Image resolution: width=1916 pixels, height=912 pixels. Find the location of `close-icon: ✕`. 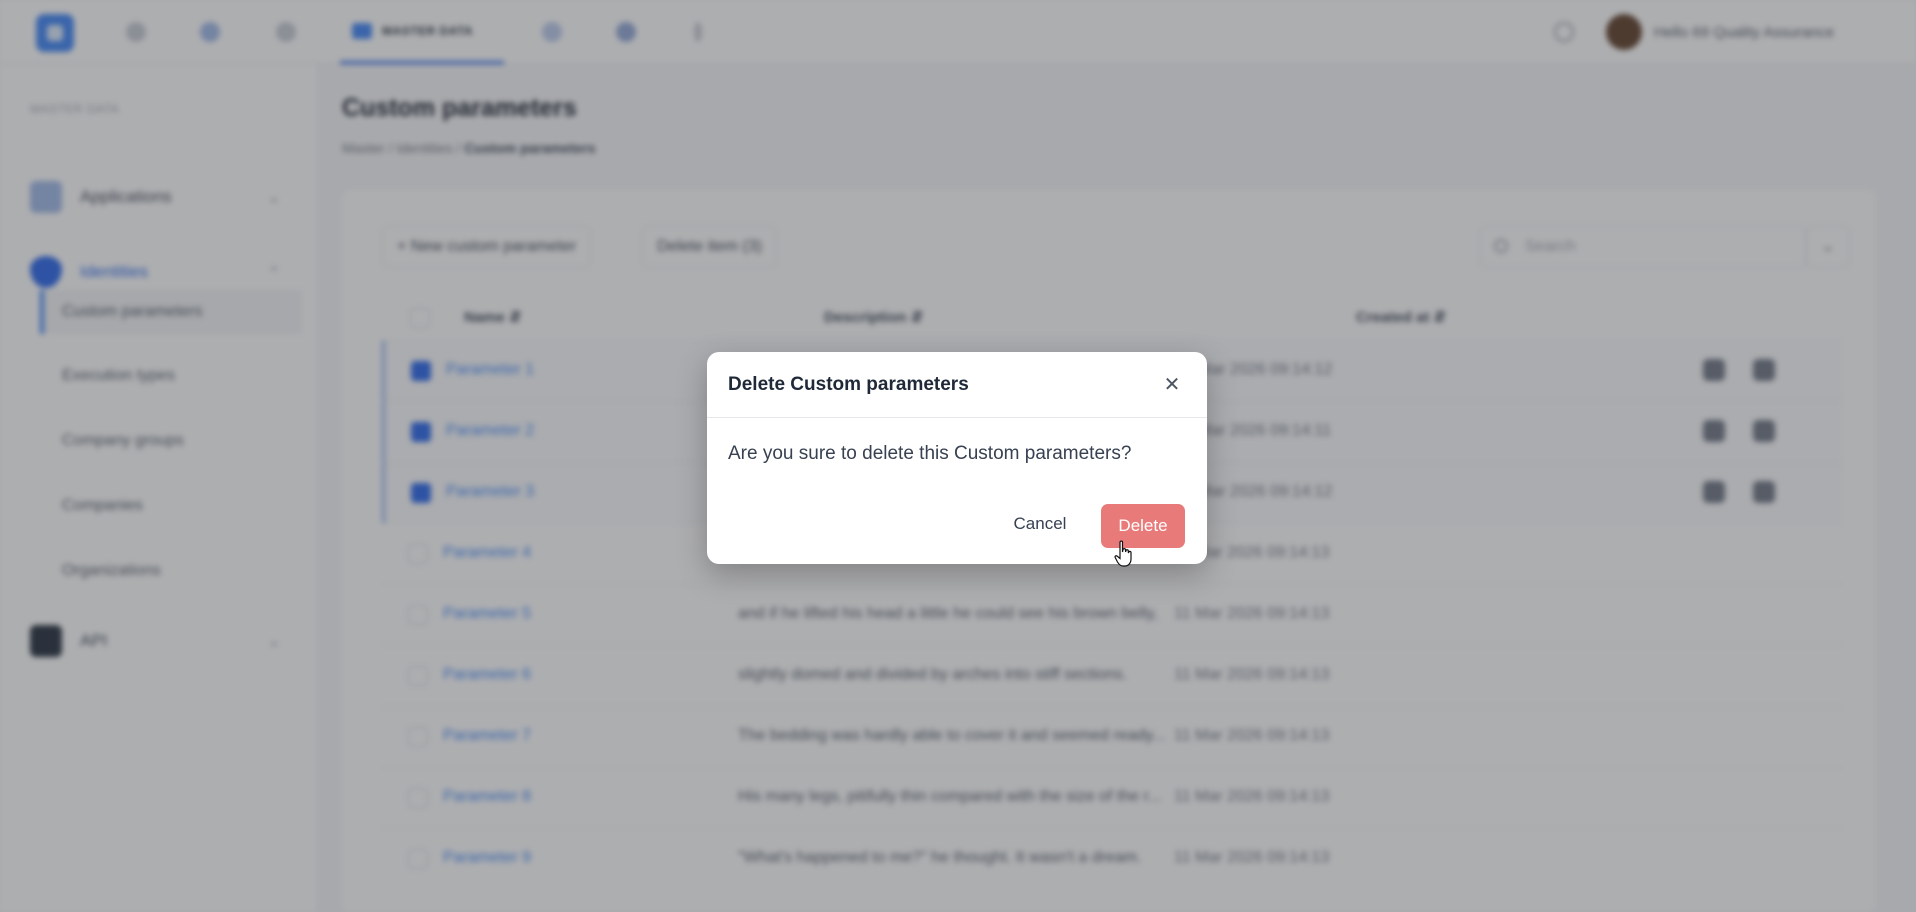

close-icon: ✕ is located at coordinates (1172, 385).